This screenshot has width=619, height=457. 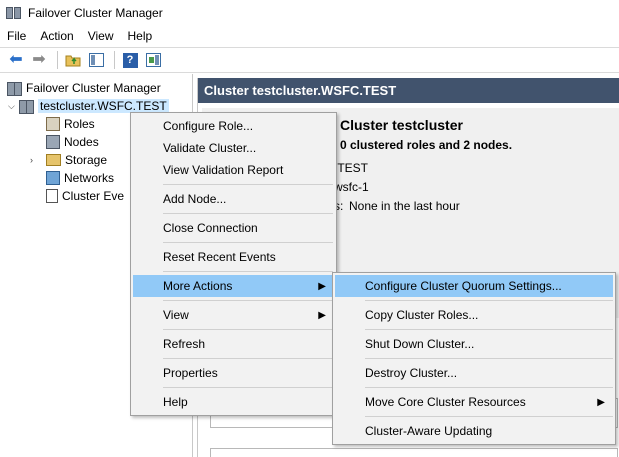 I want to click on tree-item-networks: Networks, so click(x=80, y=178).